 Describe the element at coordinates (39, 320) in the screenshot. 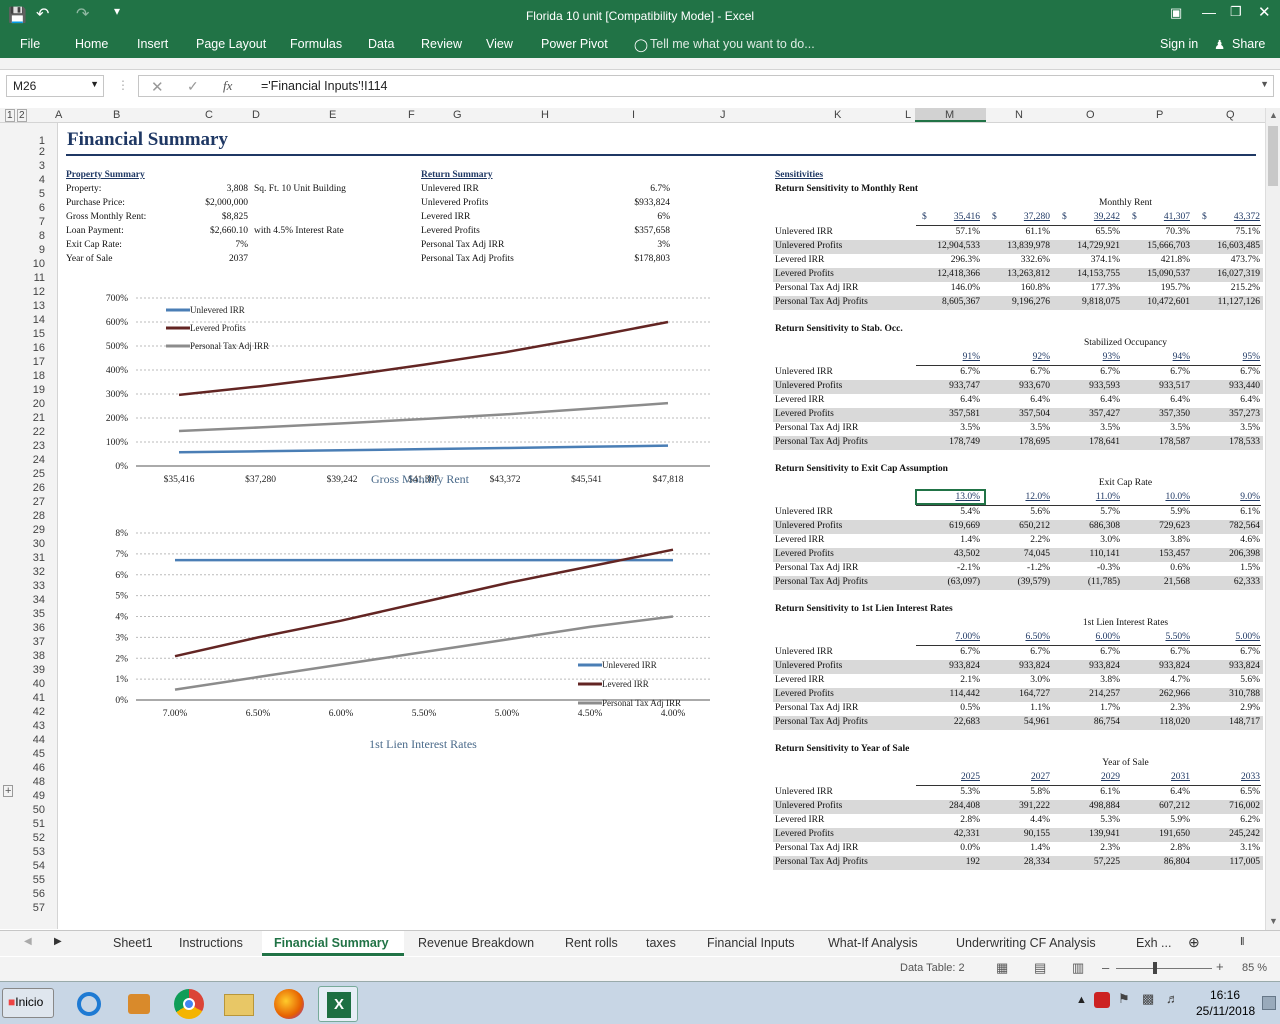

I see `row-header: 14` at that location.